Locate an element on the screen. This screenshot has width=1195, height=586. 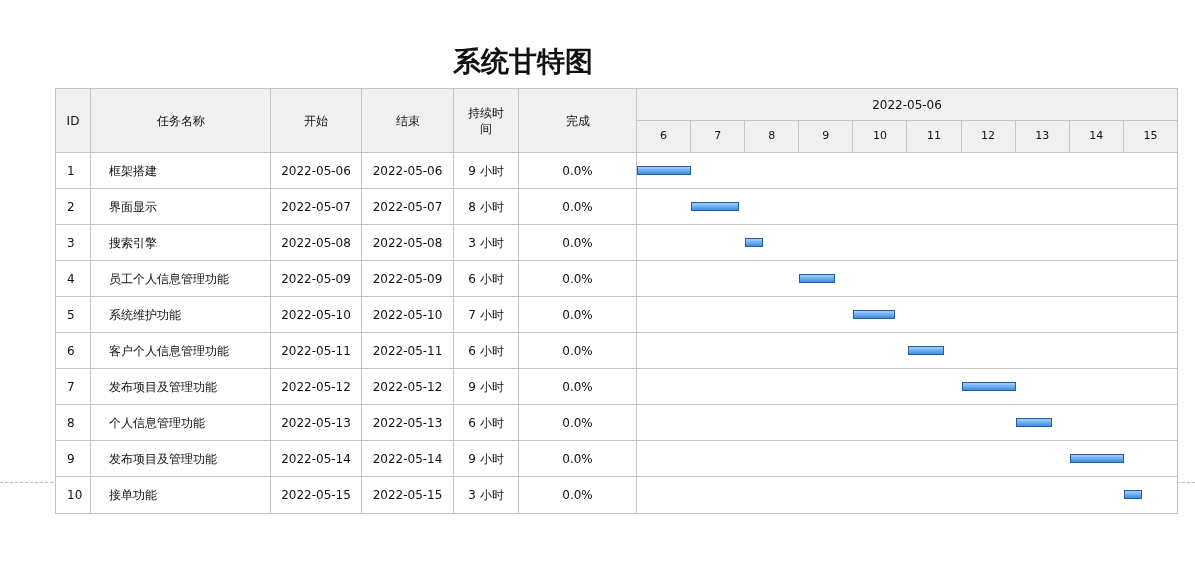
table-cell-text: 8 is located at coordinates (71, 423).